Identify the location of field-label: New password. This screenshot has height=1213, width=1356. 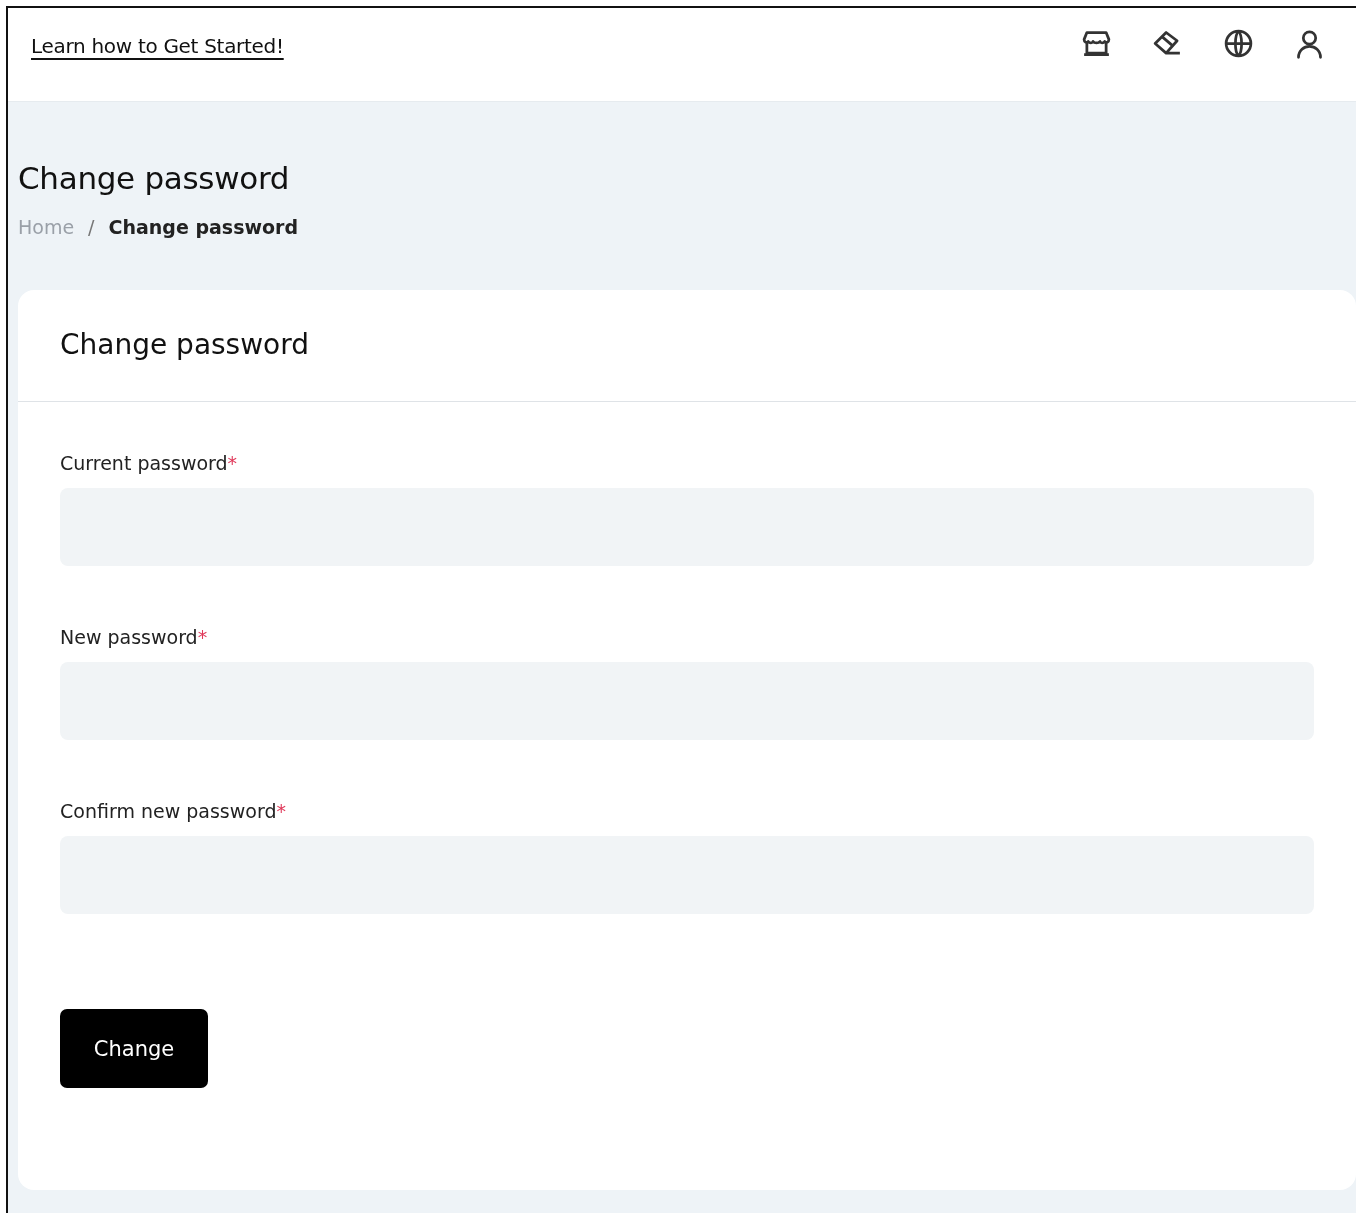
(129, 637).